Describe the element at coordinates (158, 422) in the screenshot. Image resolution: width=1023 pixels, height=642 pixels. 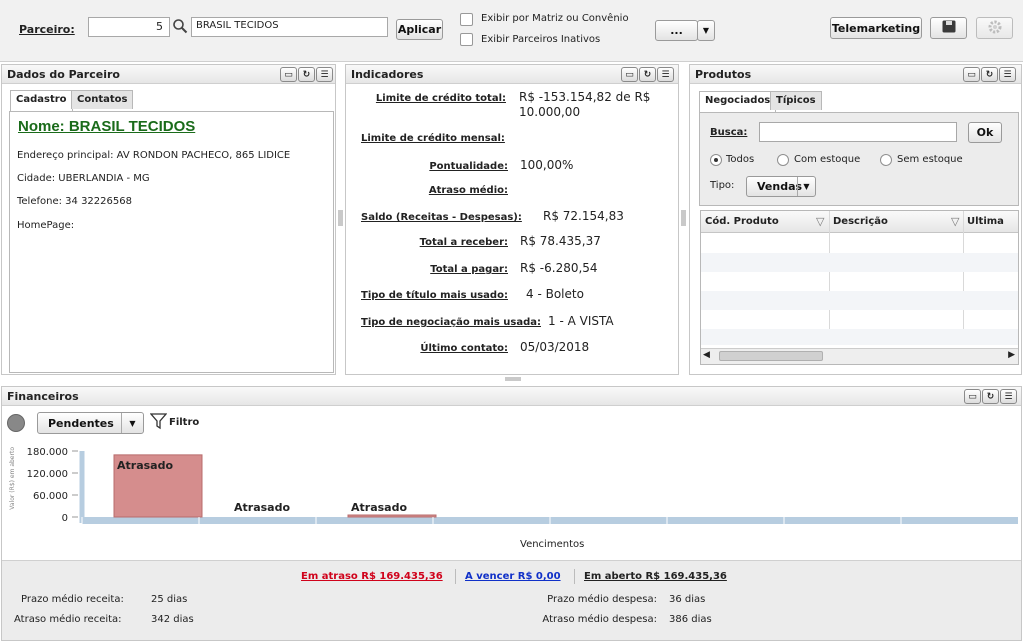
I see `filter-icon` at that location.